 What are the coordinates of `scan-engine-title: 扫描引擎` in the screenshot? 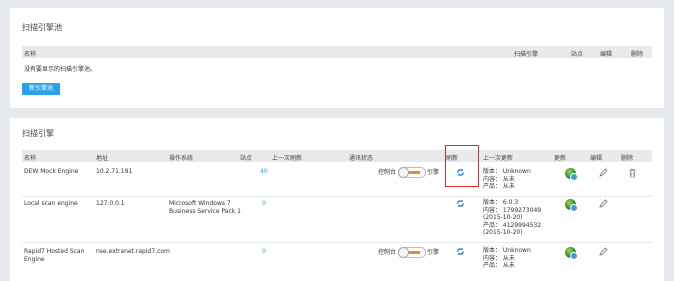 It's located at (38, 133).